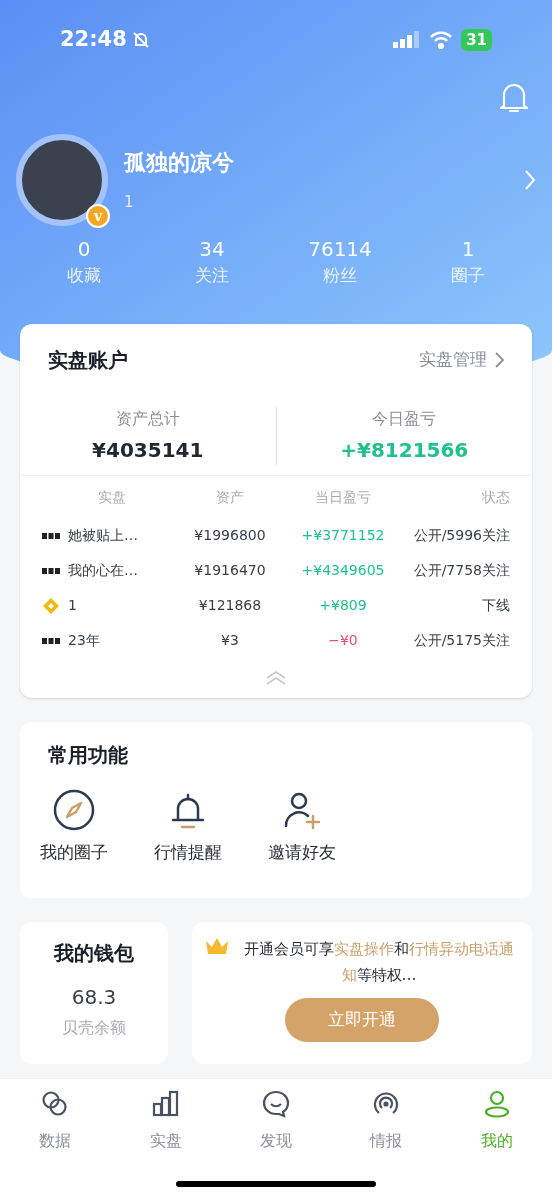 The width and height of the screenshot is (552, 1200). I want to click on bell-off-icon, so click(140, 40).